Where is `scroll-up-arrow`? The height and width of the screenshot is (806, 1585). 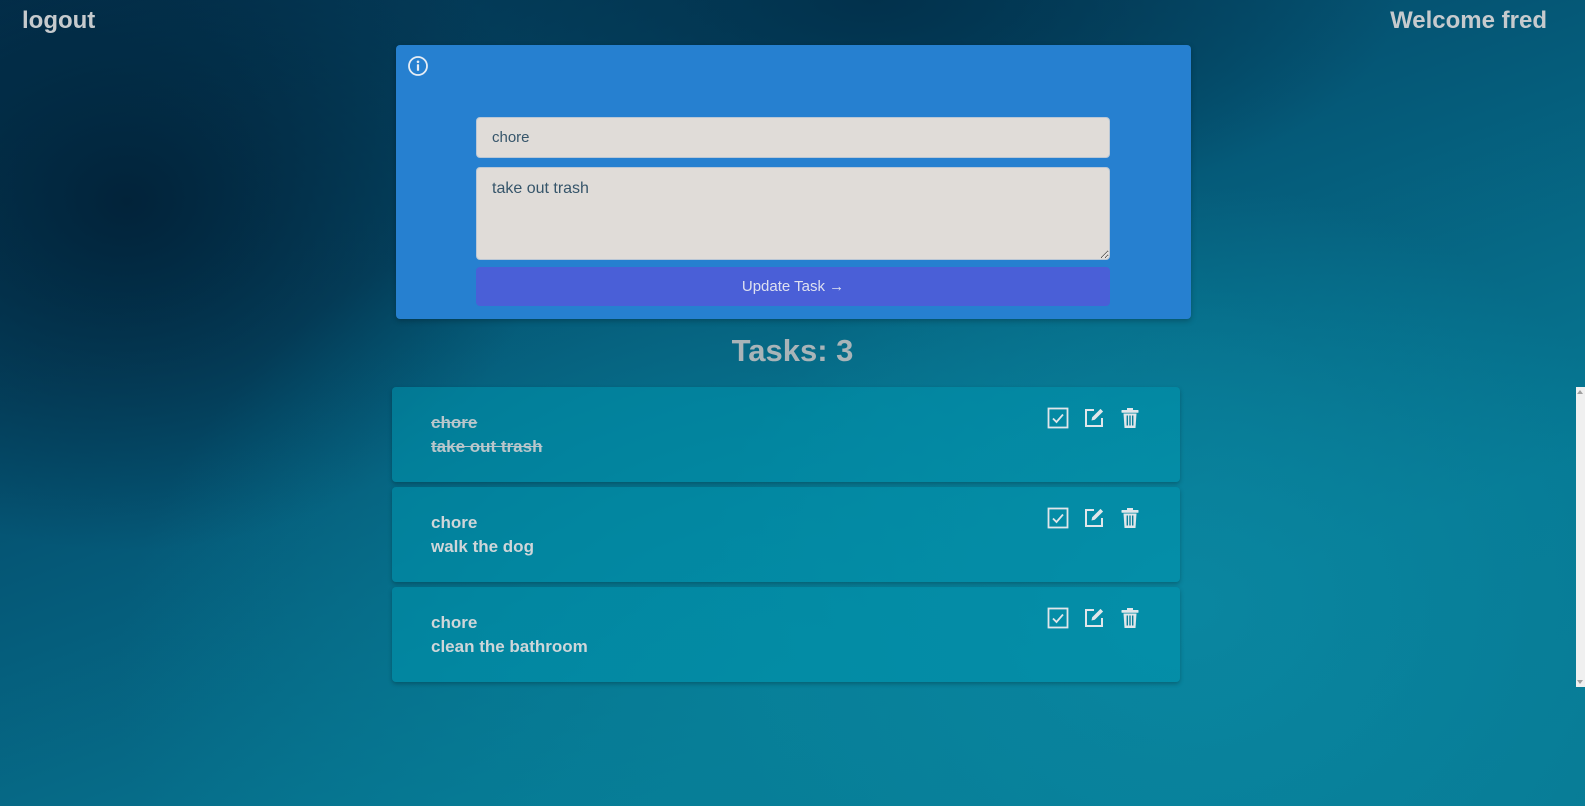 scroll-up-arrow is located at coordinates (1580, 392).